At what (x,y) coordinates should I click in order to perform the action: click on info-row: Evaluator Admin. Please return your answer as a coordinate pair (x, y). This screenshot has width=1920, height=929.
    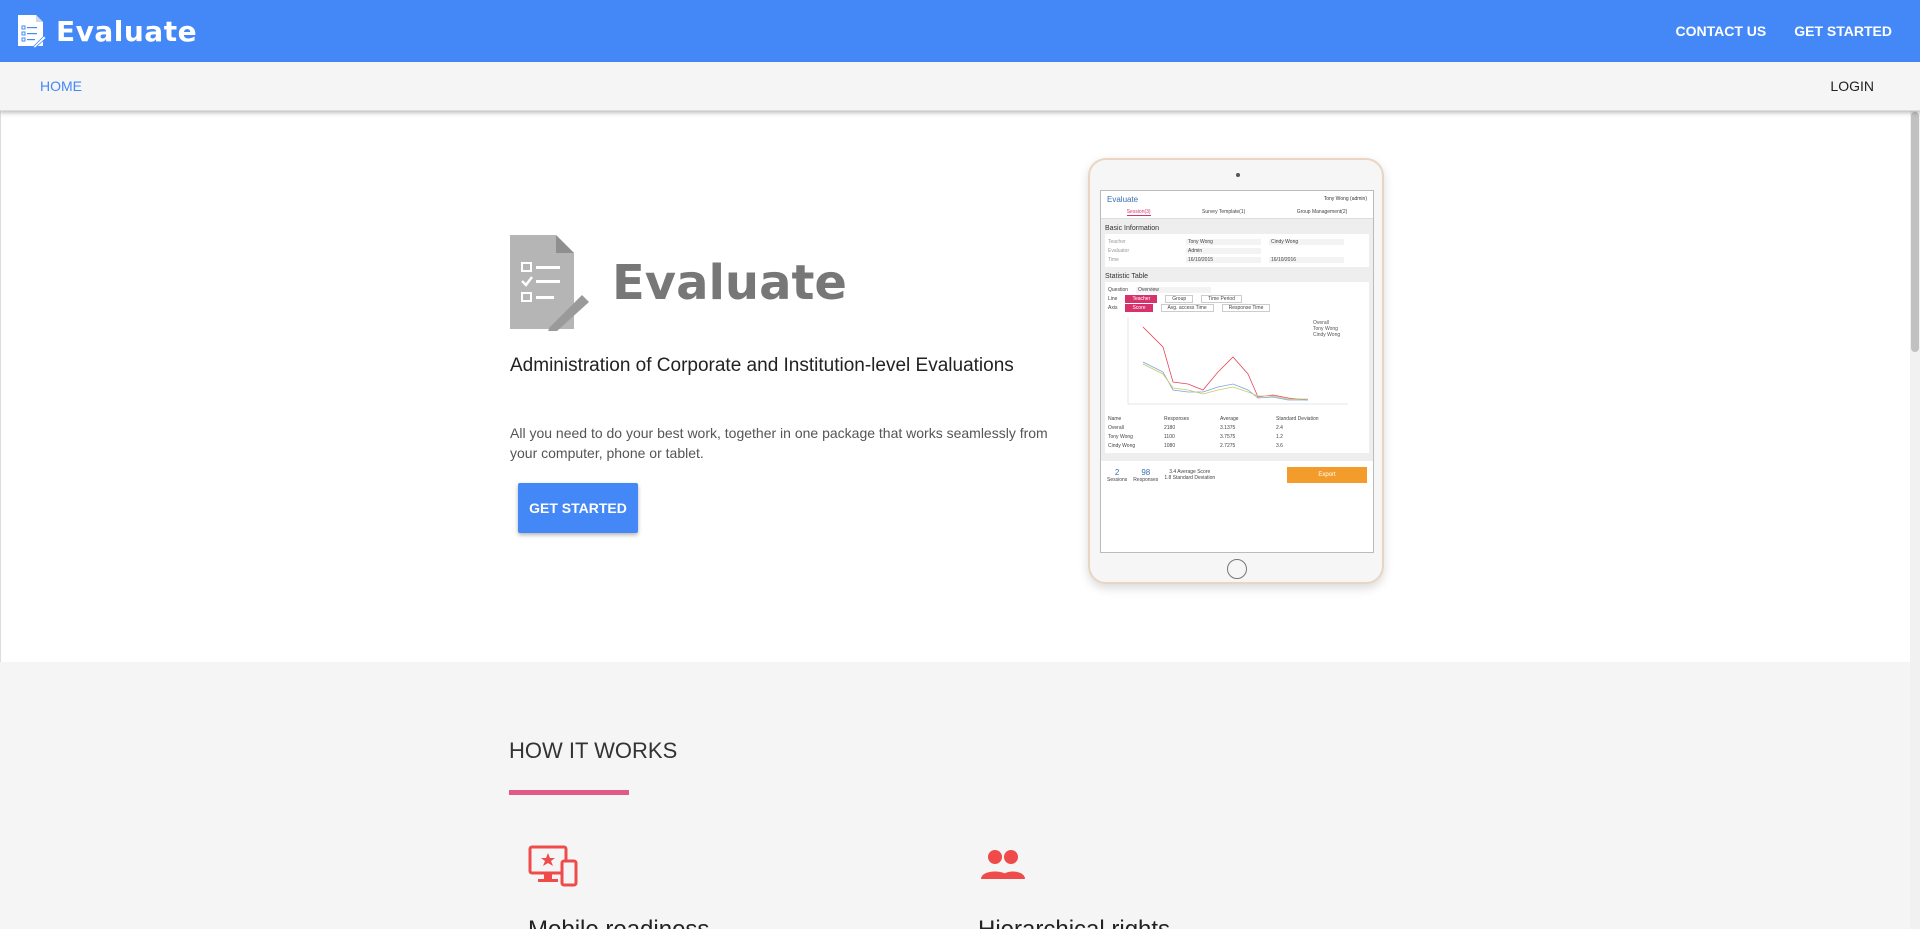
    Looking at the image, I should click on (1237, 250).